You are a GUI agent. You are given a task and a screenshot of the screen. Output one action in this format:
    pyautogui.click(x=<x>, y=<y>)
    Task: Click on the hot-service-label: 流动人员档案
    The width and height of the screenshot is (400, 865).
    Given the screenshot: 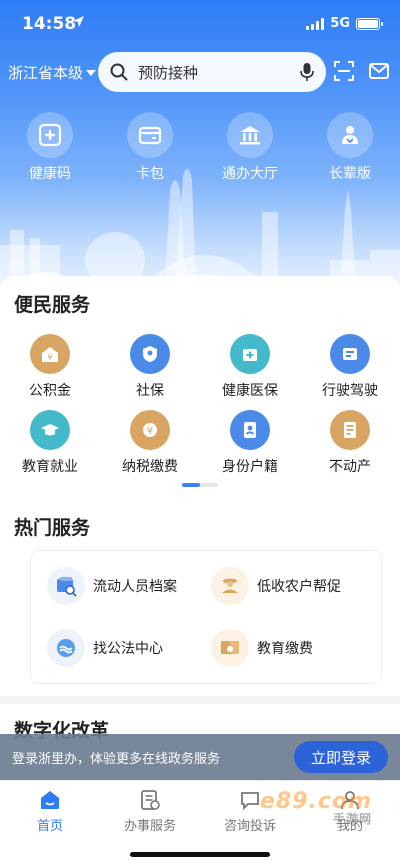 What is the action you would take?
    pyautogui.click(x=135, y=587)
    